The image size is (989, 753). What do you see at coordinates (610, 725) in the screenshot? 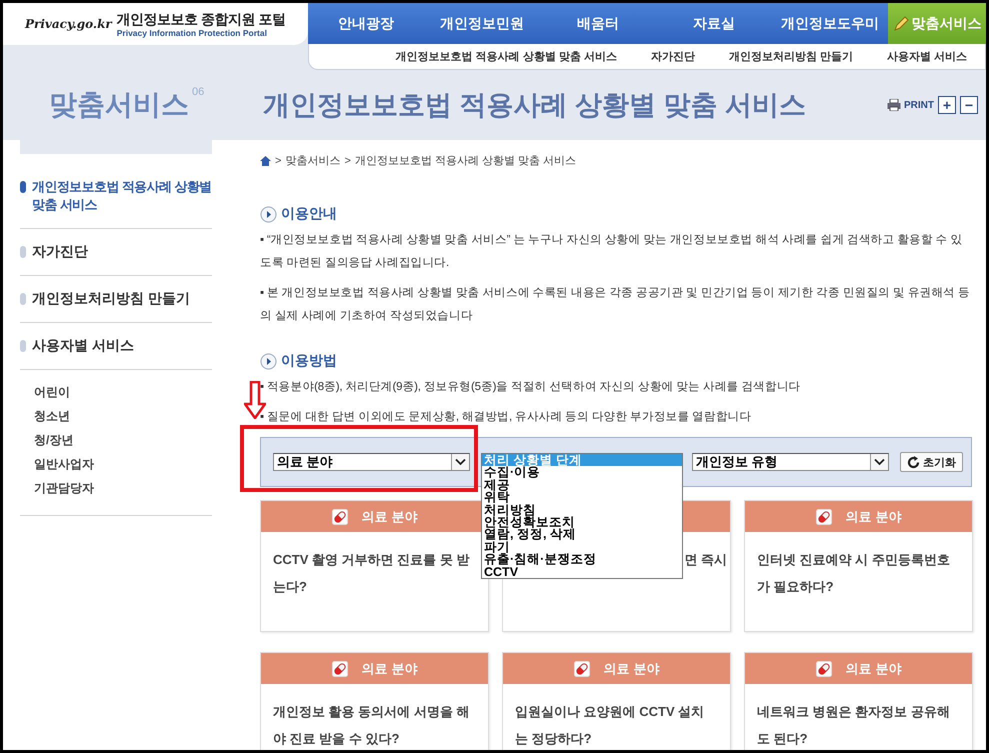
I see `card-question: 입원실이나 요양원에 CCTV 설치는 정당하다?` at bounding box center [610, 725].